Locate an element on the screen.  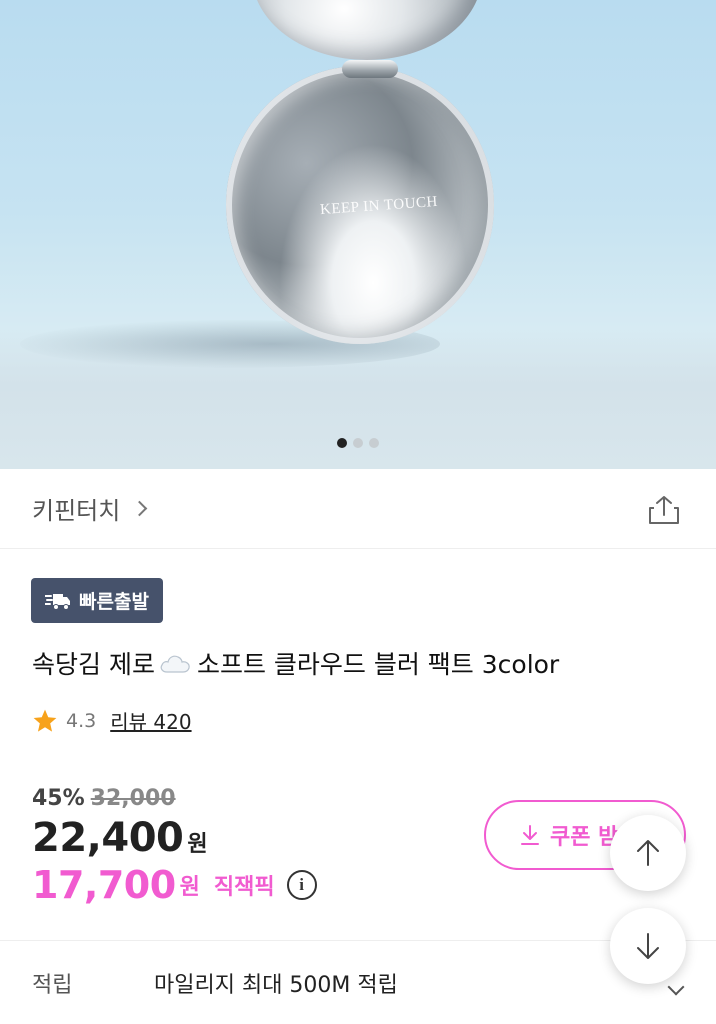
scroll-to-top-button is located at coordinates (648, 853).